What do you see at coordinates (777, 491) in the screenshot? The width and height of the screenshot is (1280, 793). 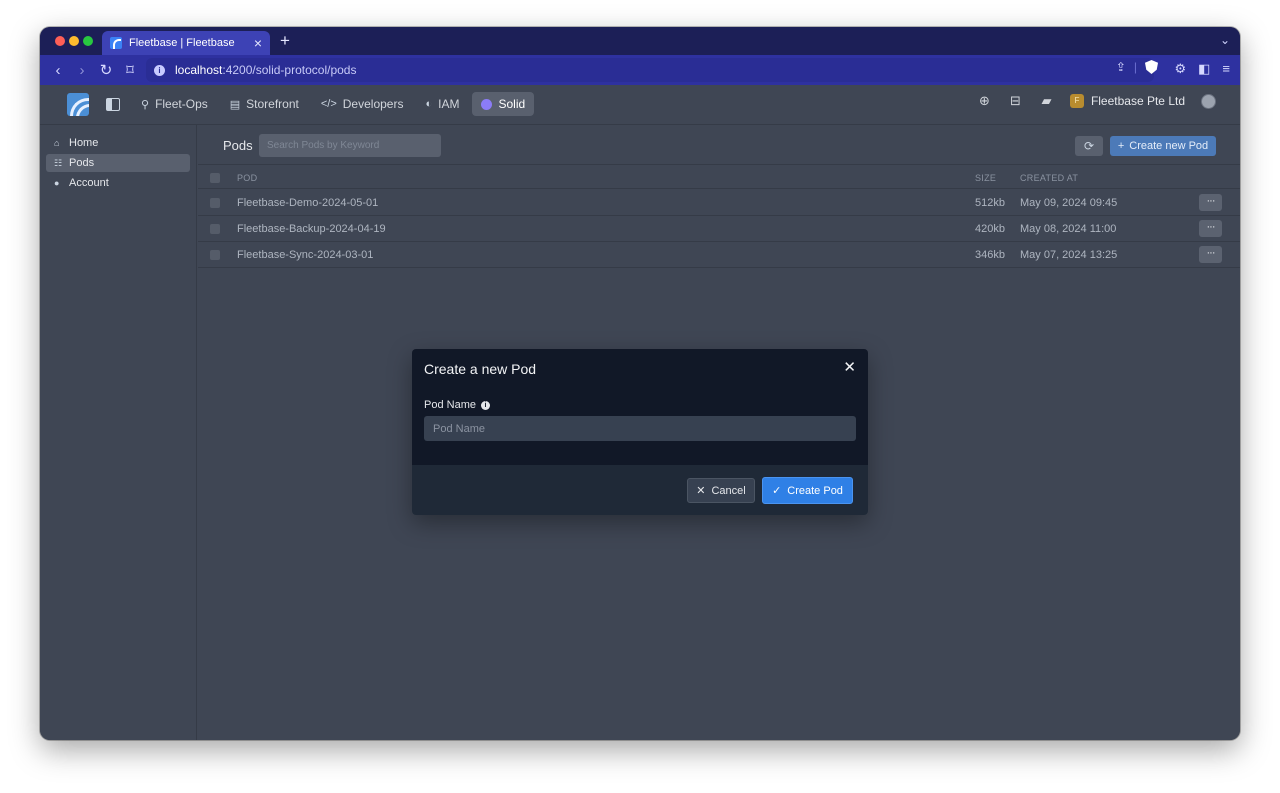 I see `check-icon: ✓` at bounding box center [777, 491].